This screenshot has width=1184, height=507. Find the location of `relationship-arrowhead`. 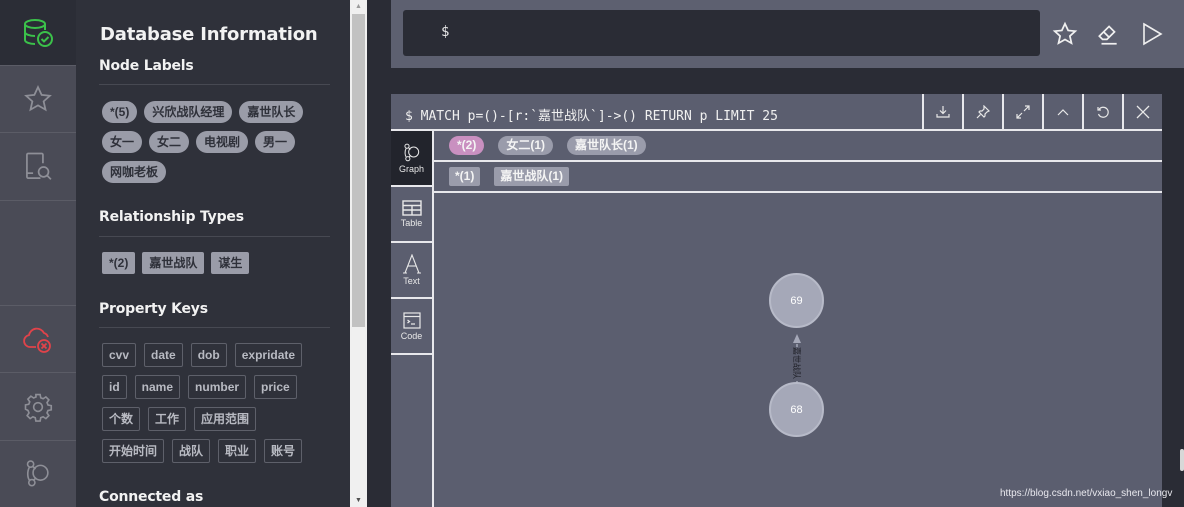

relationship-arrowhead is located at coordinates (797, 338).